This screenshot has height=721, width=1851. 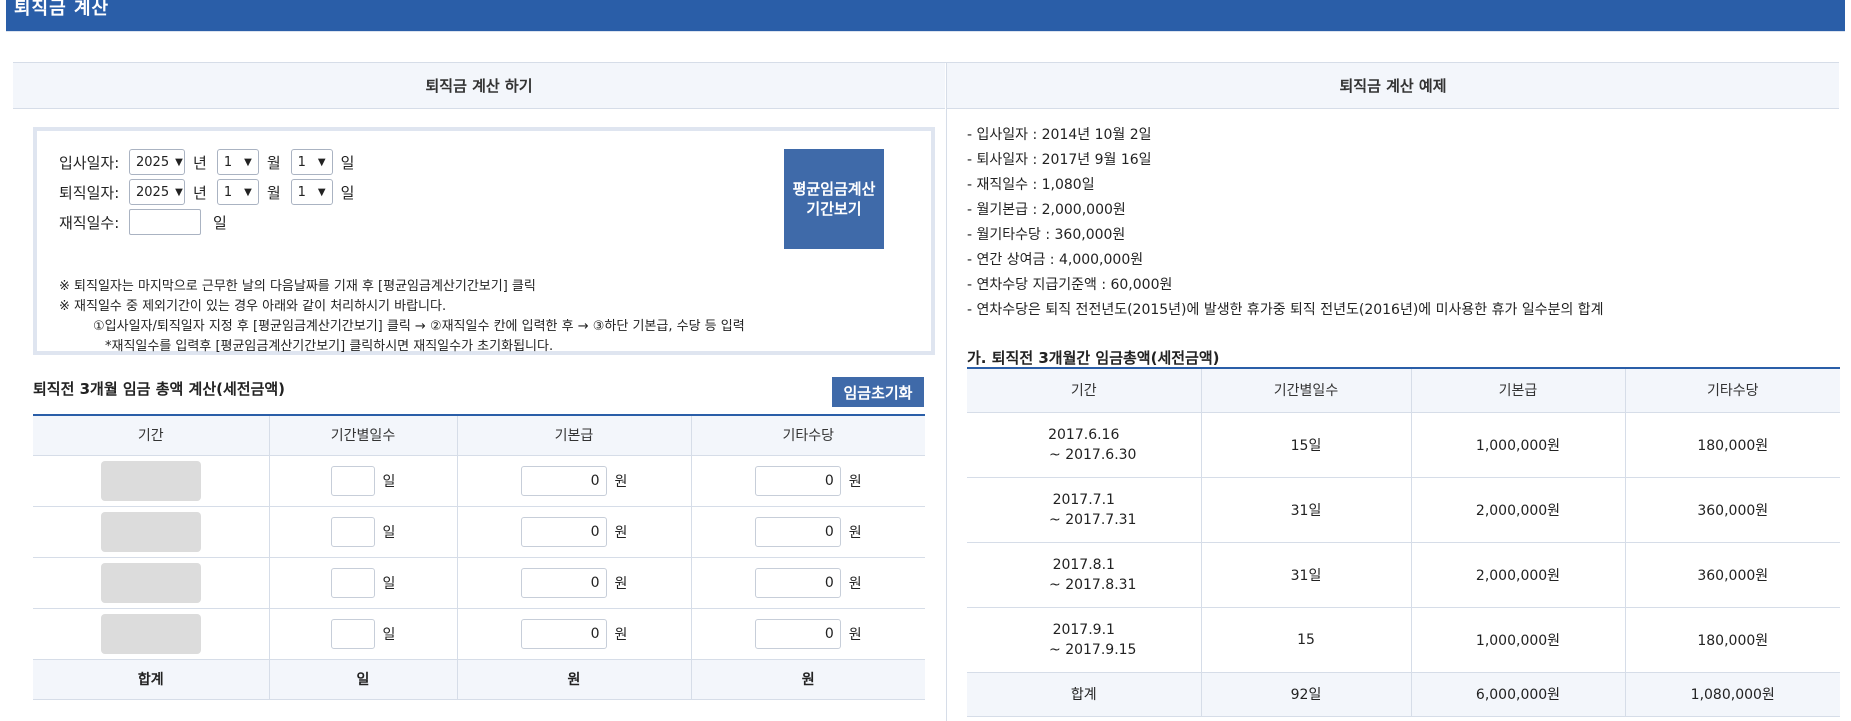 I want to click on wage-total-title: 퇴직전 3개월 임금 총액 계산(세전금액), so click(x=159, y=389).